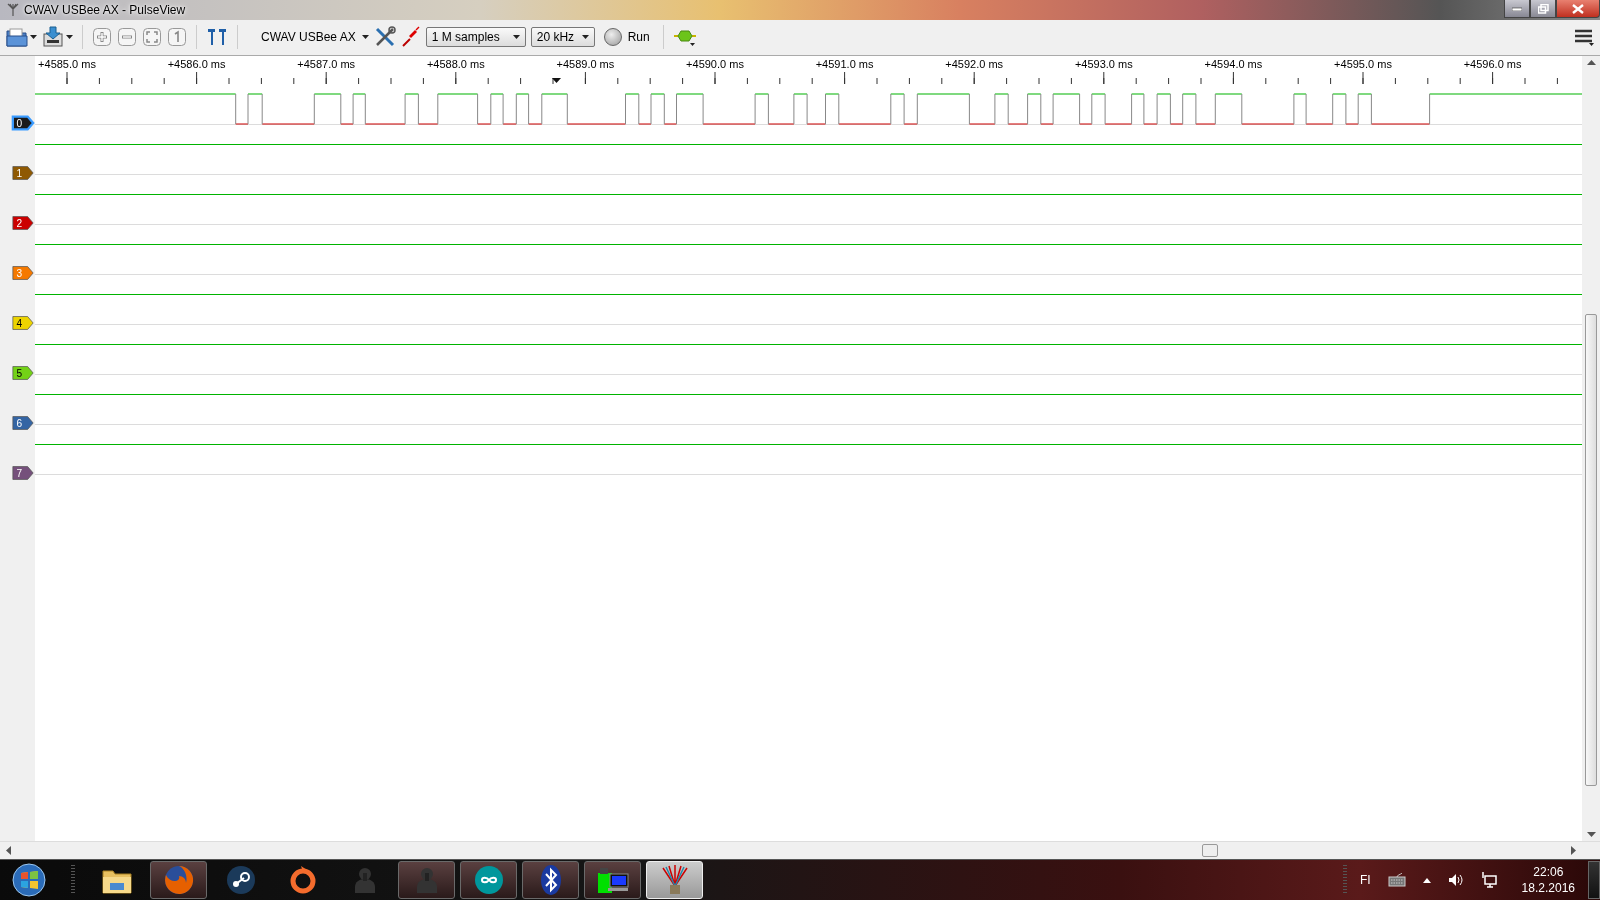 The image size is (1600, 900). I want to click on channel-label: 1, so click(23, 172).